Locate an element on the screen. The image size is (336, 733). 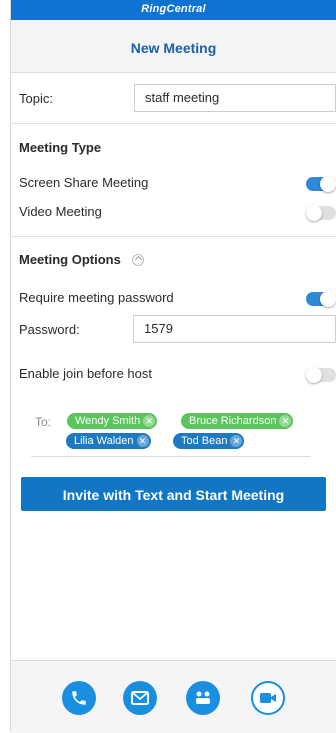
phone-icon is located at coordinates (79, 698).